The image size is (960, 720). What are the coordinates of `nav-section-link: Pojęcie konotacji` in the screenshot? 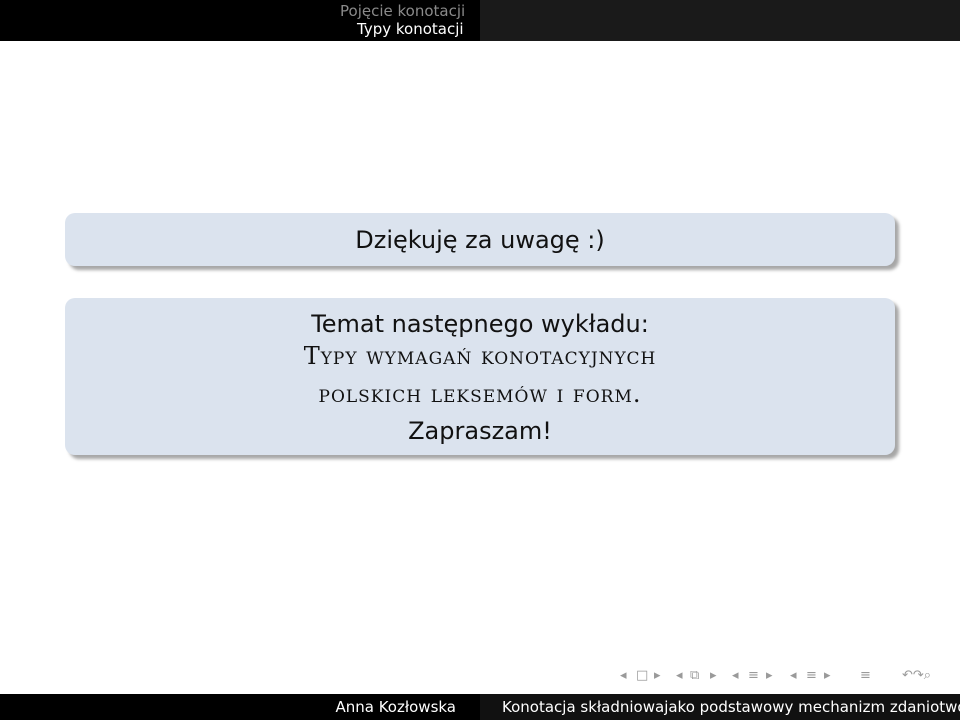 It's located at (402, 11).